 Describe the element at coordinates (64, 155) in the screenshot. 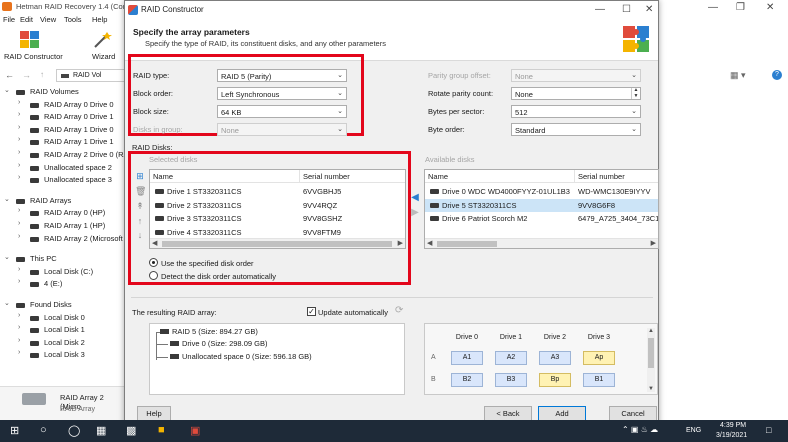

I see `tree-item: › RAID Array 2 Drive 0 (RA` at that location.